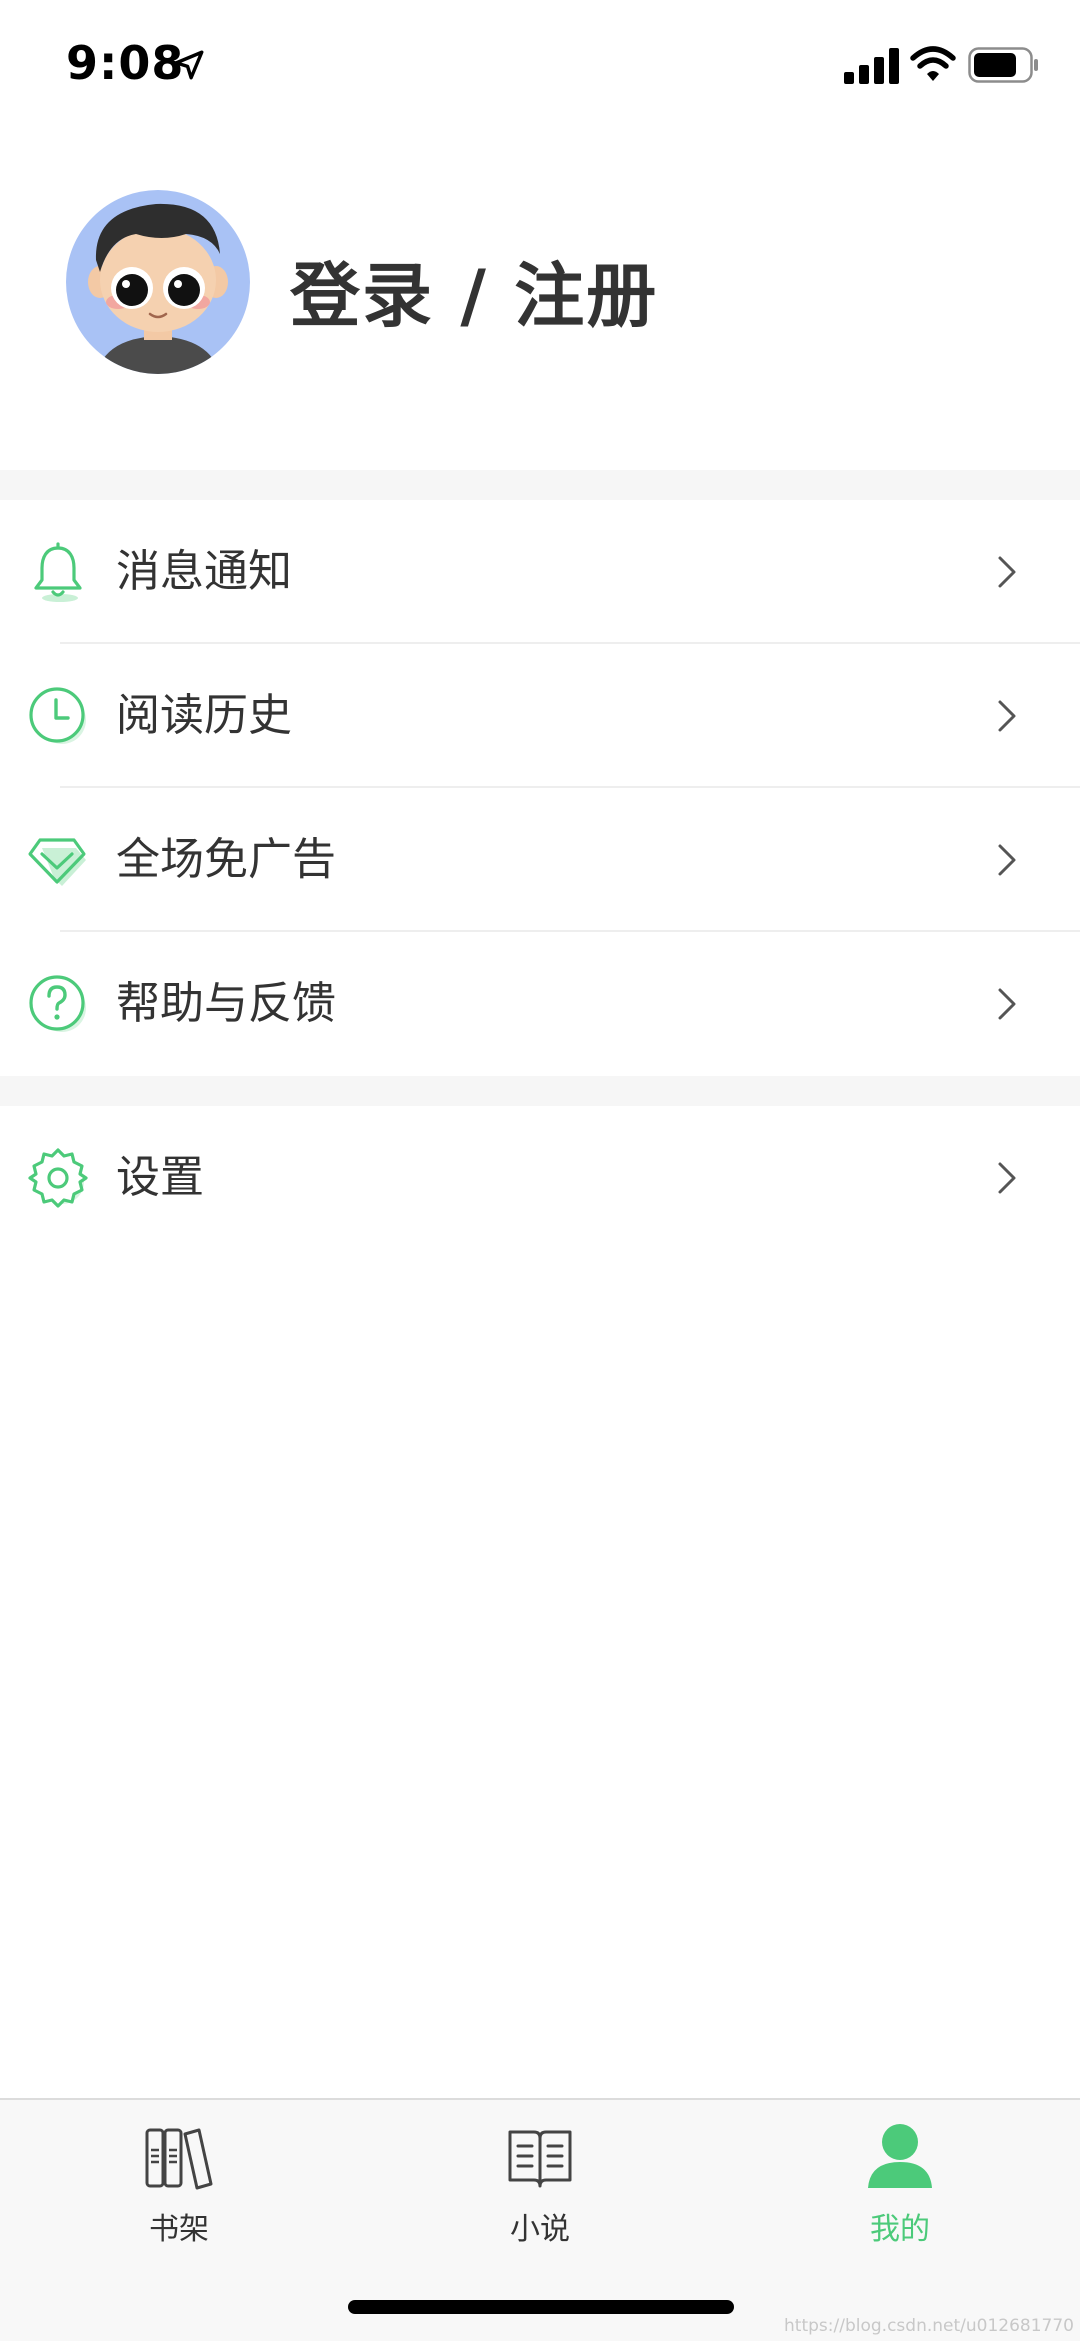  Describe the element at coordinates (58, 572) in the screenshot. I see `bell-icon` at that location.